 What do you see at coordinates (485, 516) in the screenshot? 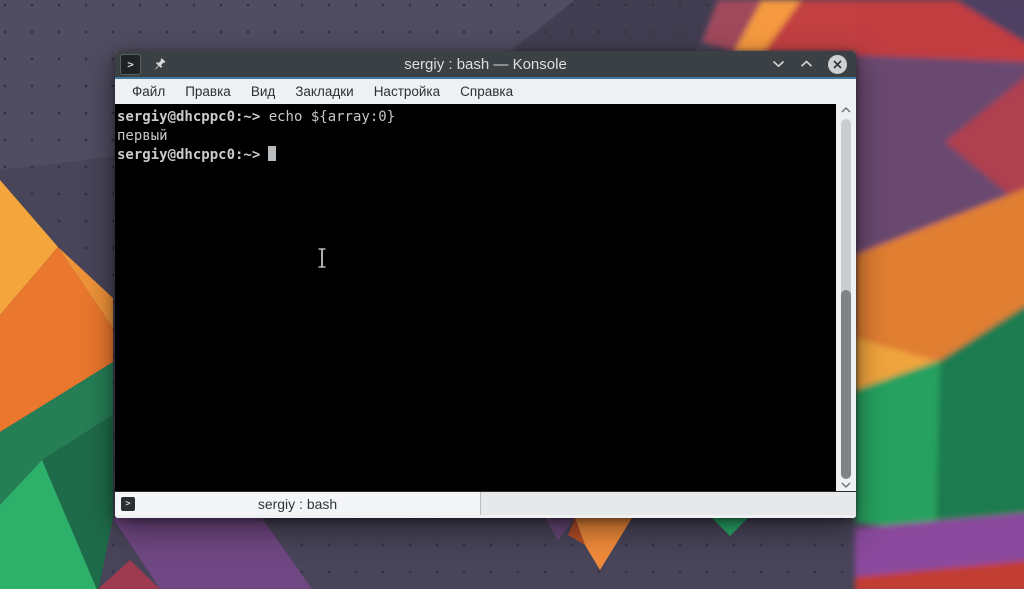
I see `window-bottom-edge` at bounding box center [485, 516].